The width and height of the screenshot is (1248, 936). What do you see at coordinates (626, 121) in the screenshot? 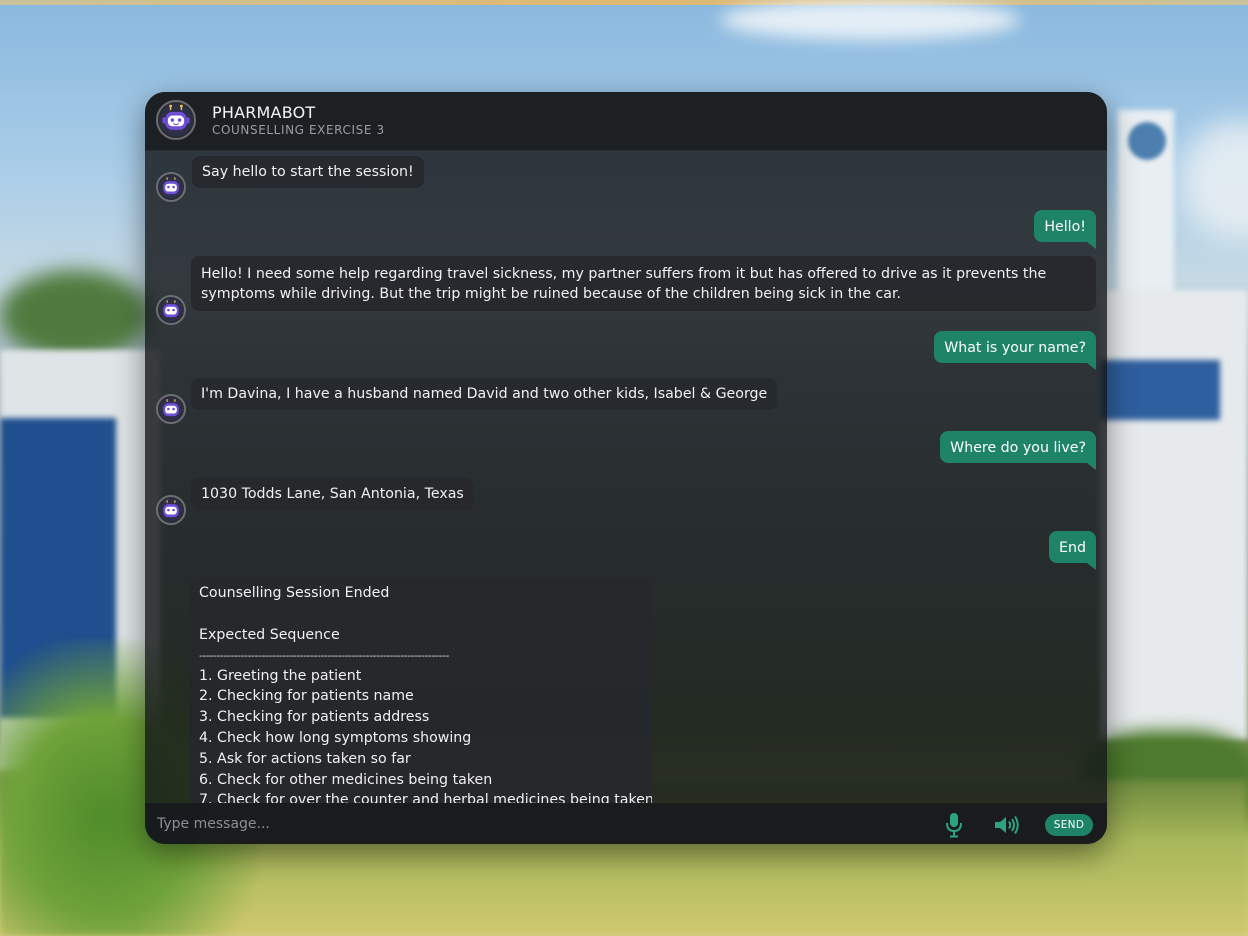
I see `chat-header: PHARMABOT COUNSELLING EXERCISE 3` at bounding box center [626, 121].